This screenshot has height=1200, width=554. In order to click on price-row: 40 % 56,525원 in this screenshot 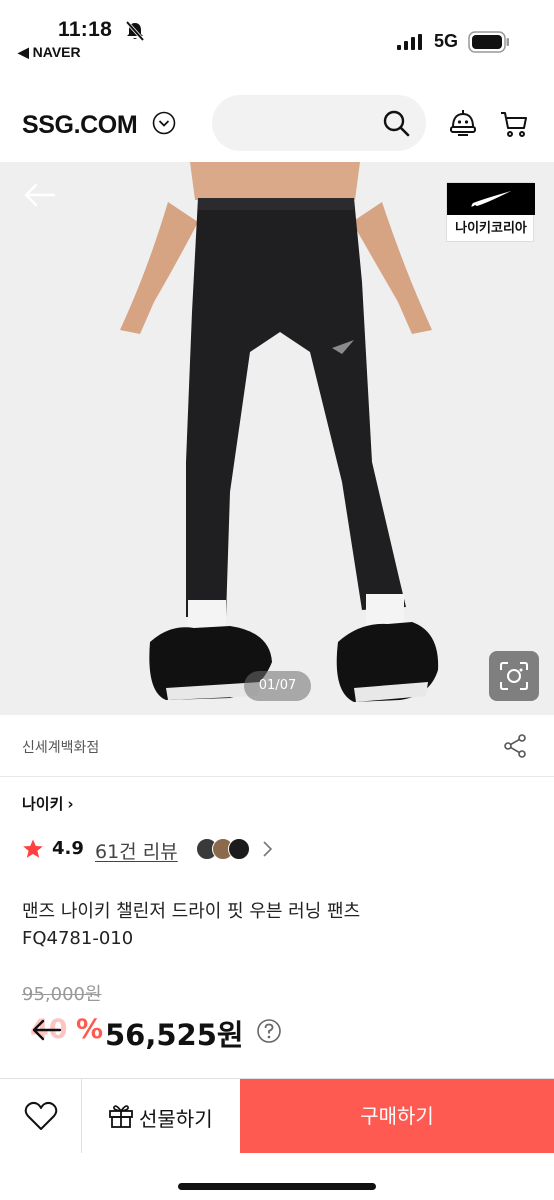, I will do `click(277, 1031)`.